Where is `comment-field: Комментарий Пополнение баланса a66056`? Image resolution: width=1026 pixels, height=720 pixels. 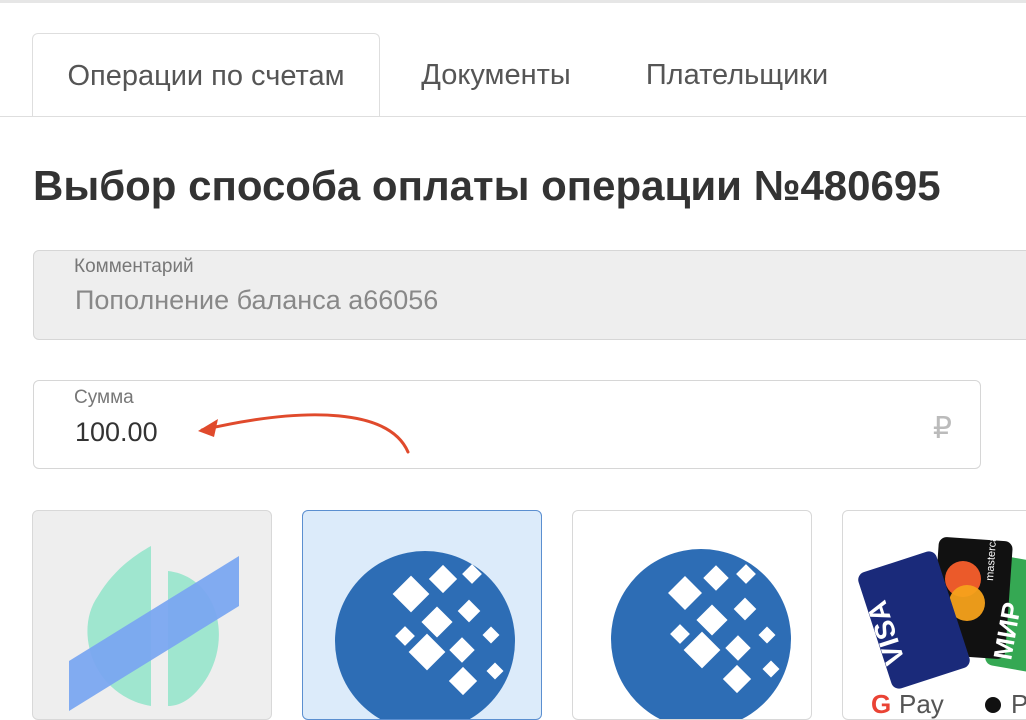
comment-field: Комментарий Пополнение баланса a66056 is located at coordinates (529, 295).